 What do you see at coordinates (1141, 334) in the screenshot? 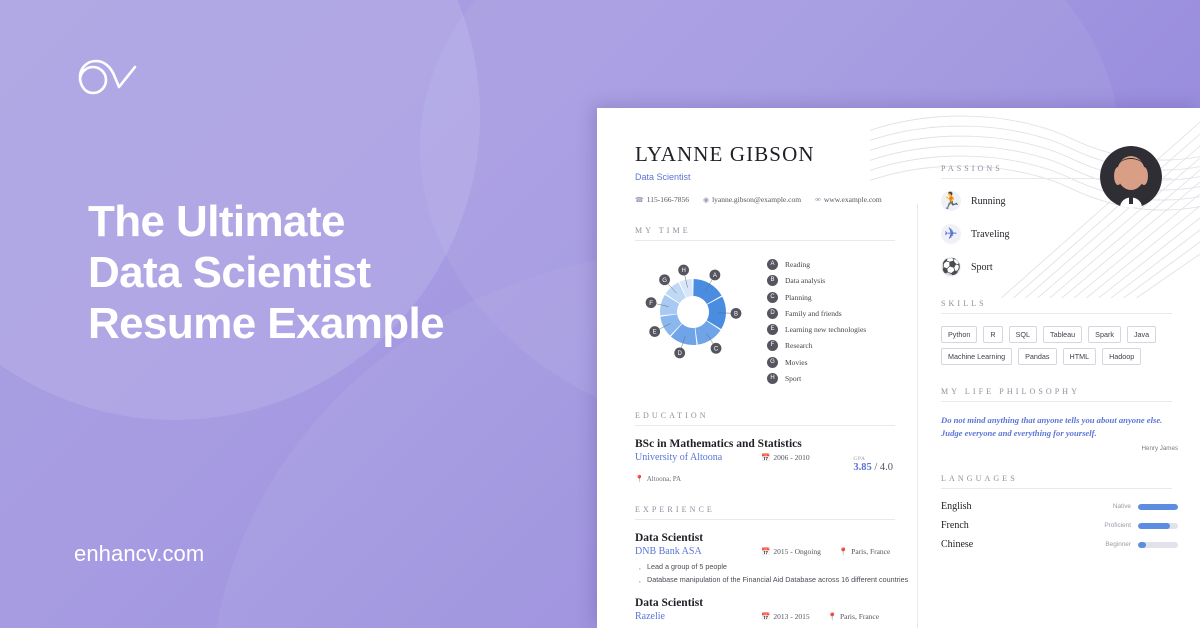
I see `skill-chip: Java` at bounding box center [1141, 334].